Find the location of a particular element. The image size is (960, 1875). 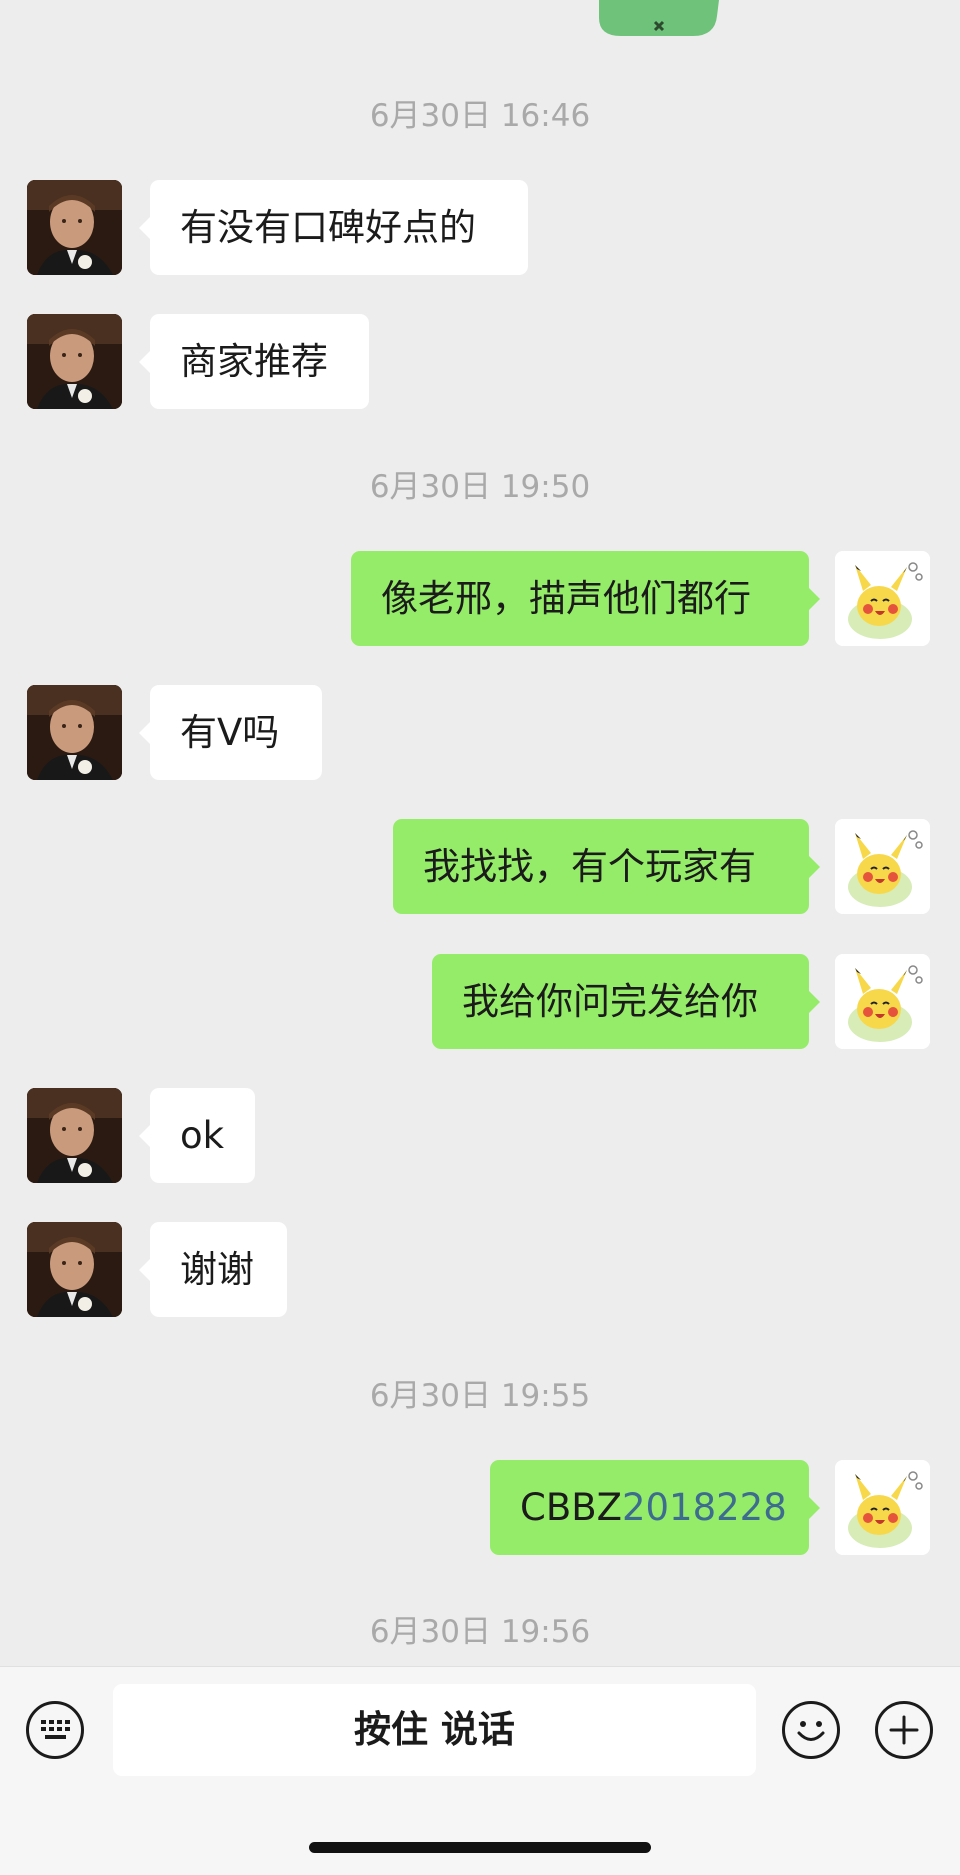

timestamp: 6月30日 19:55 is located at coordinates (480, 1396).